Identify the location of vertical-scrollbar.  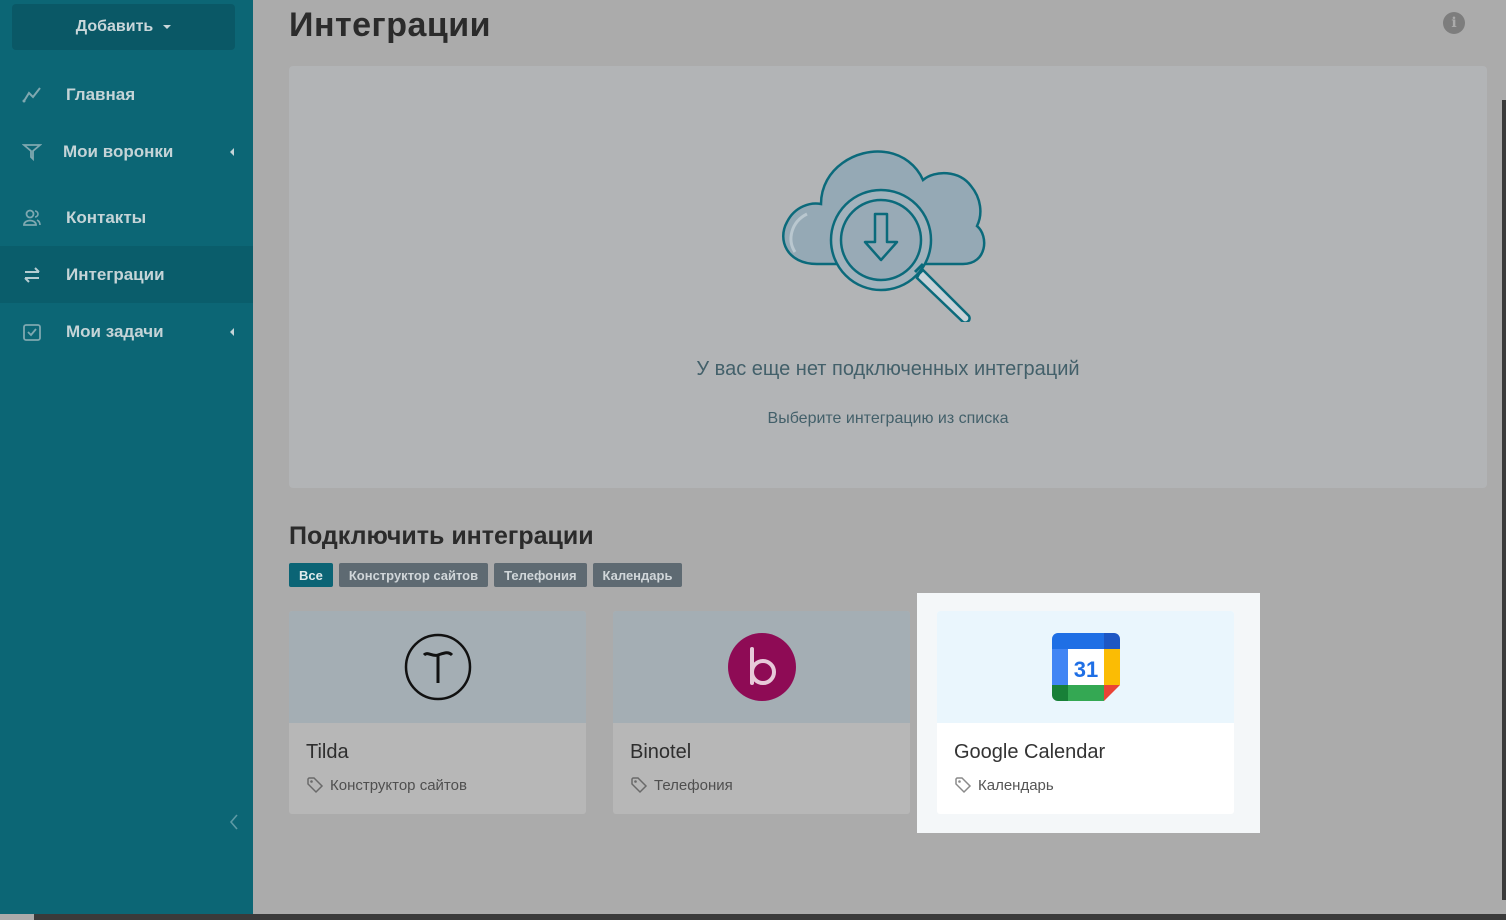
(1504, 500).